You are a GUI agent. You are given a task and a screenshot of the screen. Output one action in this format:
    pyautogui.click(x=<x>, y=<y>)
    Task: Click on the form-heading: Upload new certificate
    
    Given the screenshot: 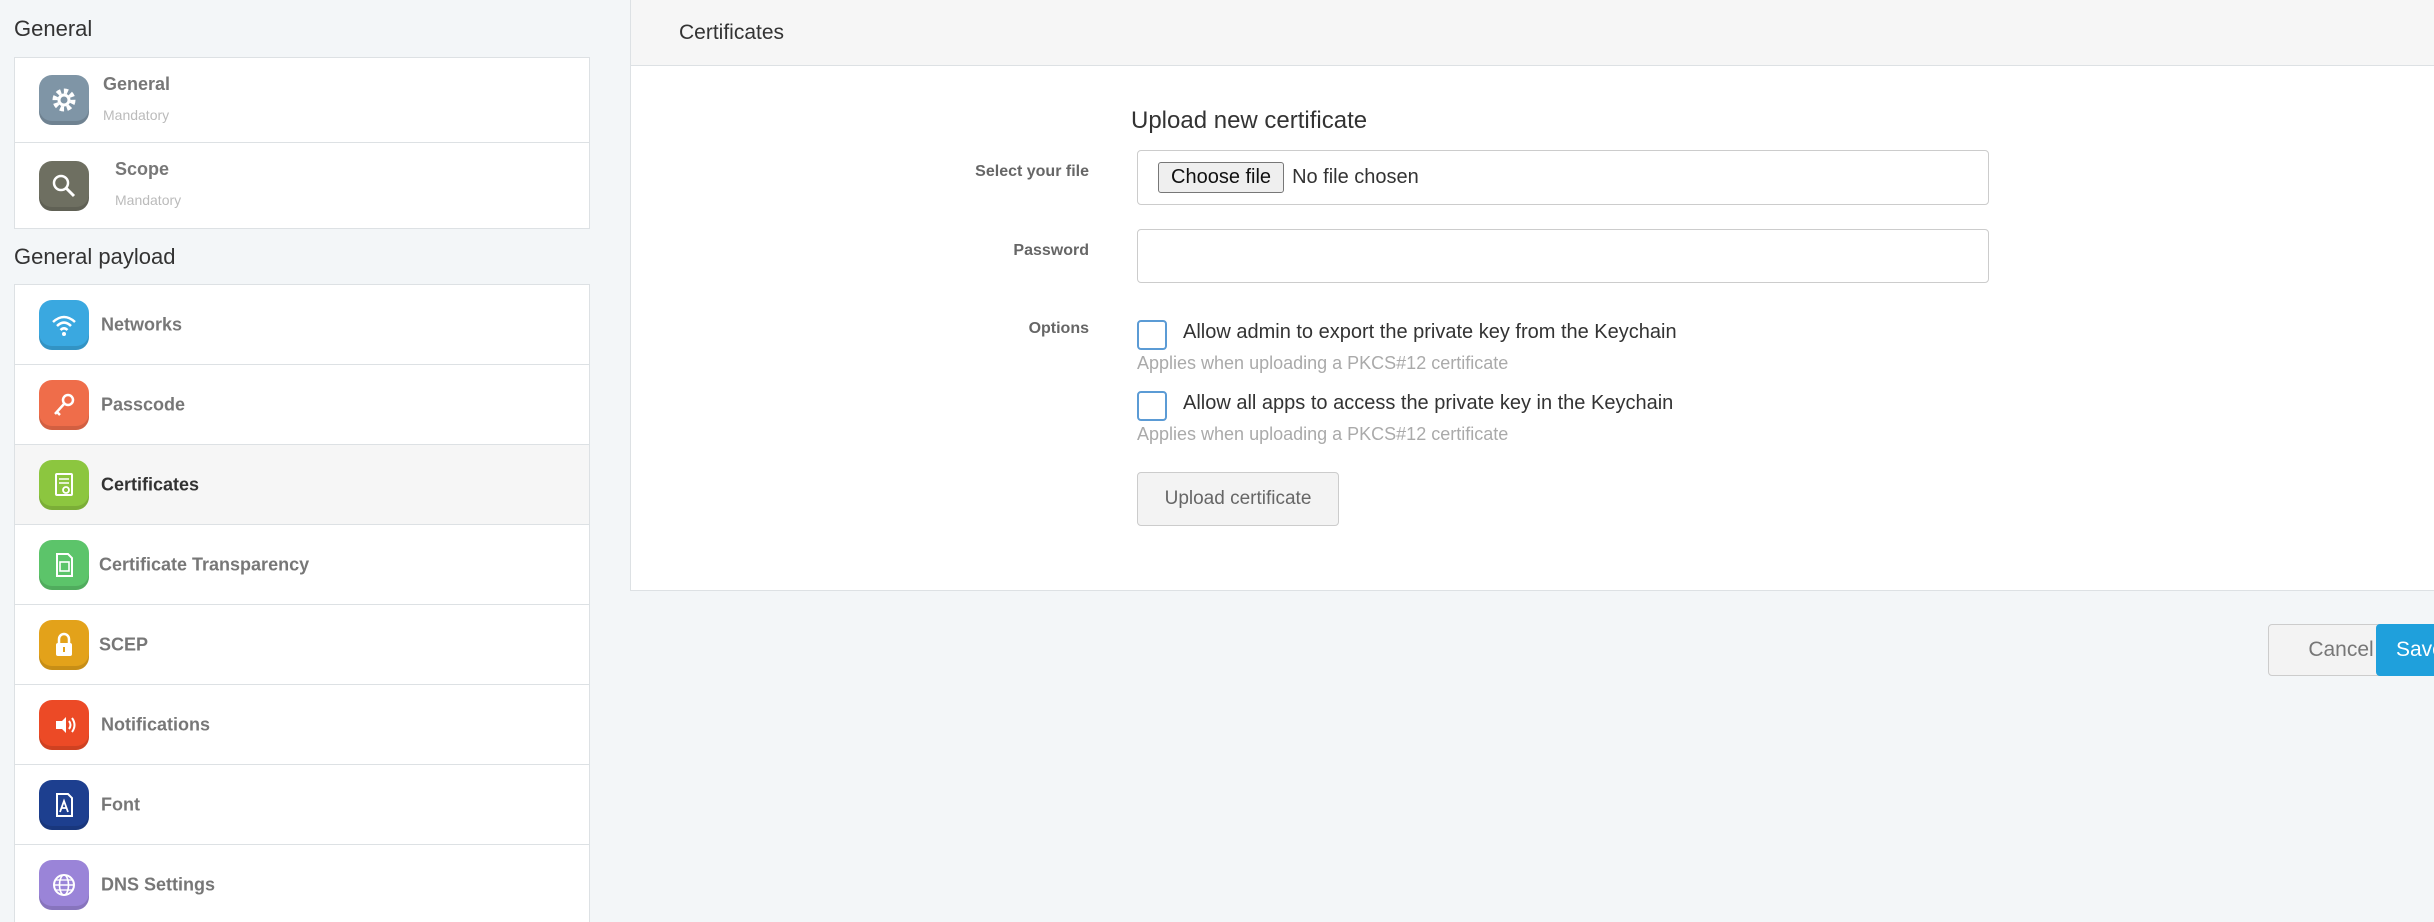 What is the action you would take?
    pyautogui.click(x=1249, y=120)
    